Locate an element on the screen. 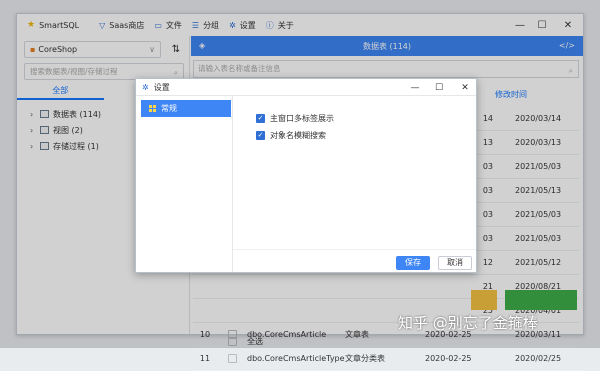 This screenshot has height=371, width=600. cancel-button: 取消 is located at coordinates (455, 263).